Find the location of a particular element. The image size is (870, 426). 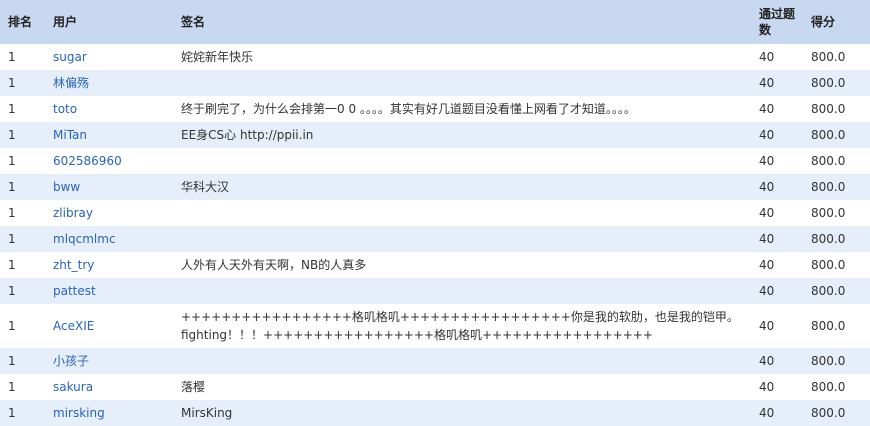

table-row: 1 zht_try 人外有人天外有天啊，NB的人真多 40 800.0 is located at coordinates (435, 265).